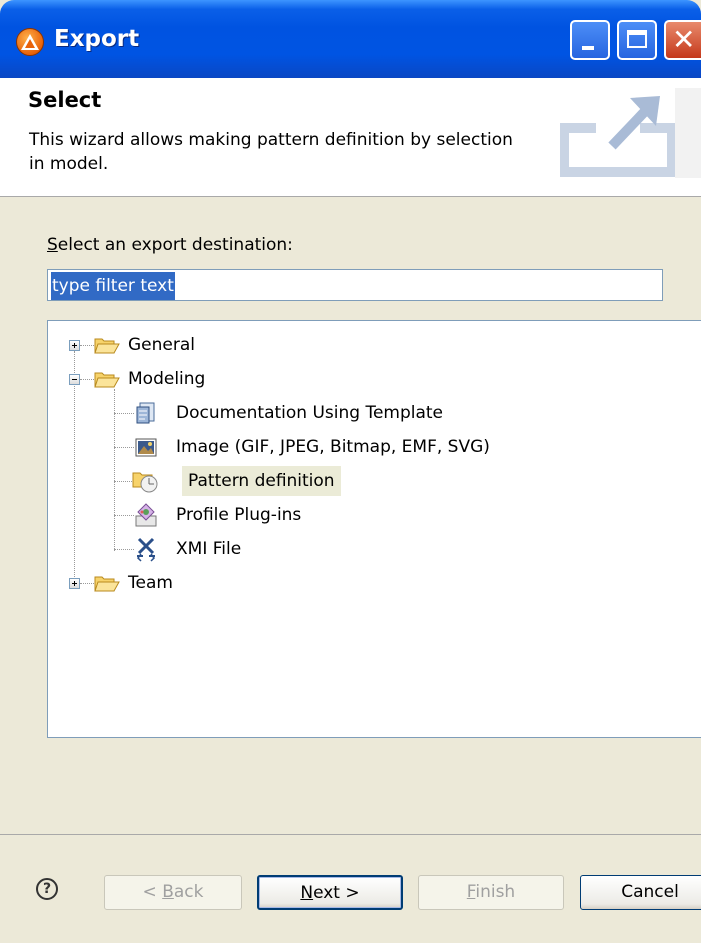  What do you see at coordinates (146, 447) in the screenshot?
I see `image-icon` at bounding box center [146, 447].